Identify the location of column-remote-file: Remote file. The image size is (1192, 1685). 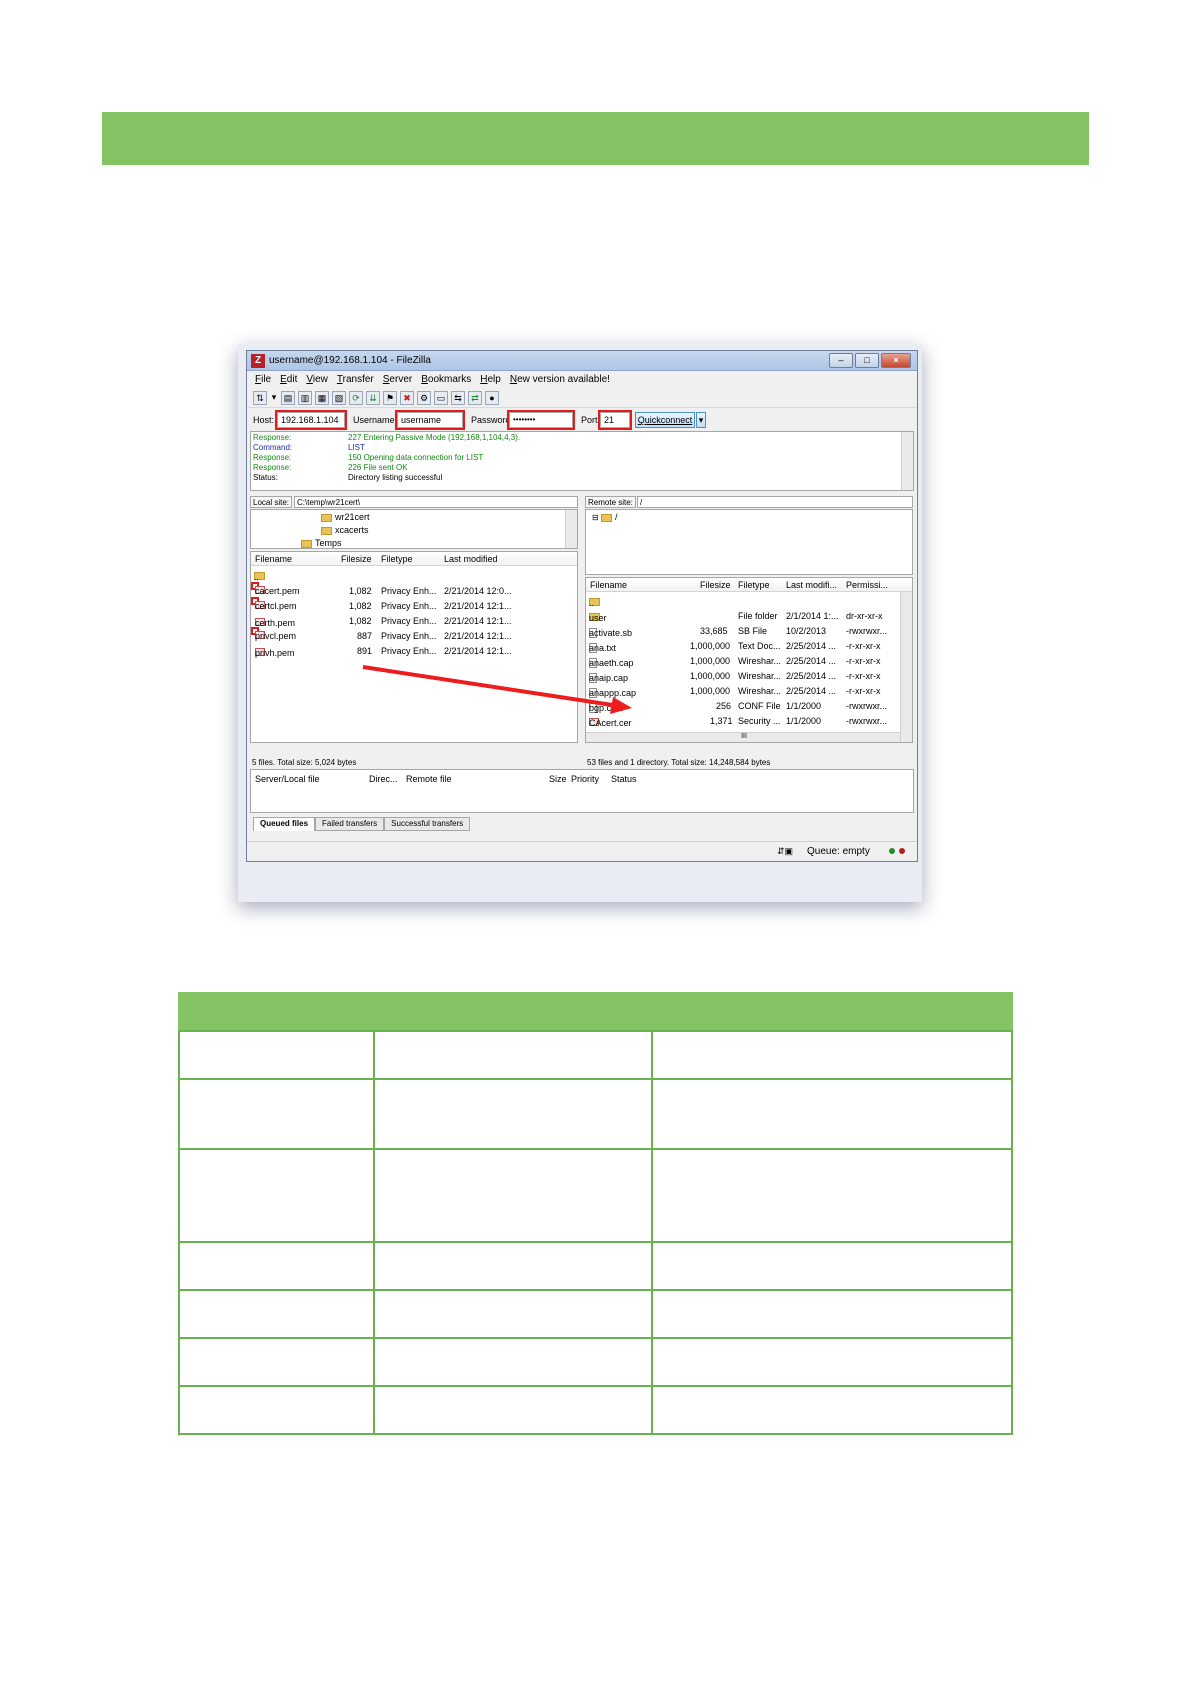
(429, 779).